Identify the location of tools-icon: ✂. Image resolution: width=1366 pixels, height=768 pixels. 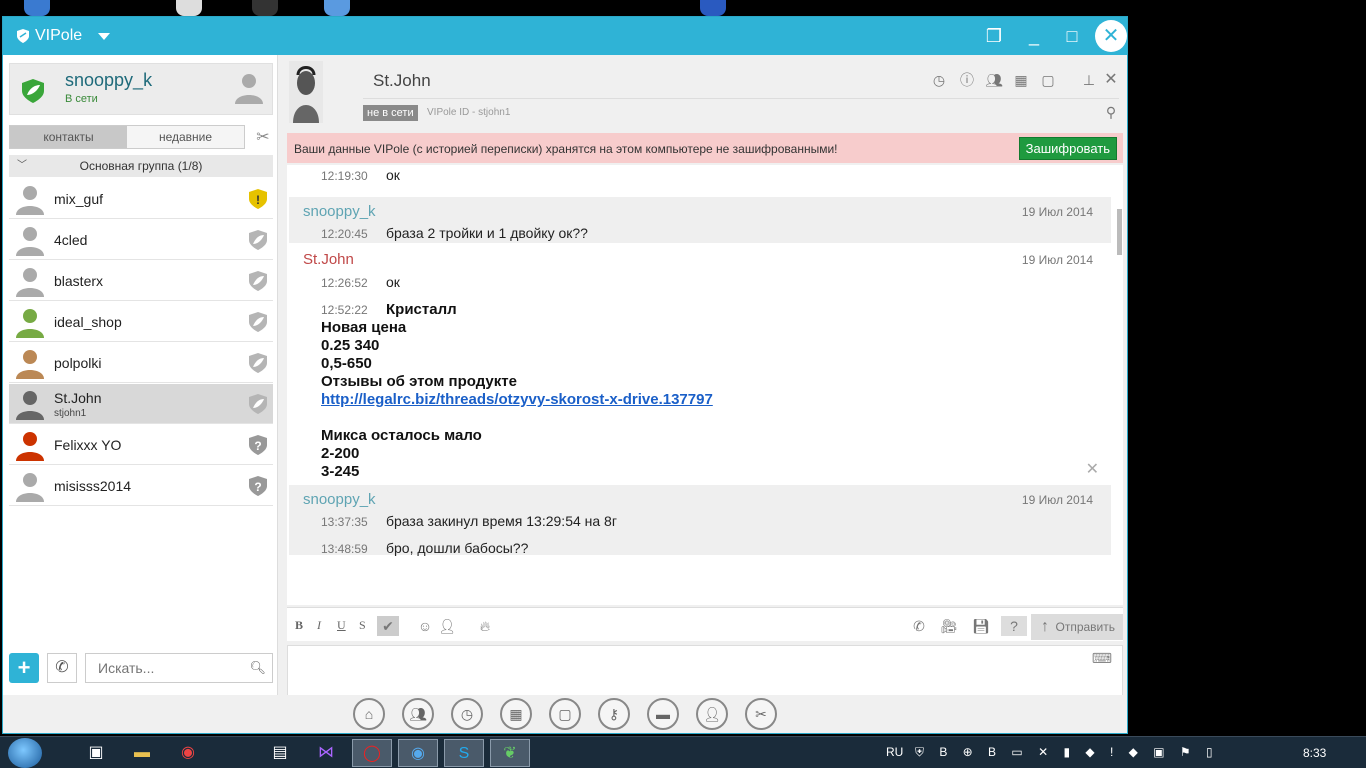
(263, 137).